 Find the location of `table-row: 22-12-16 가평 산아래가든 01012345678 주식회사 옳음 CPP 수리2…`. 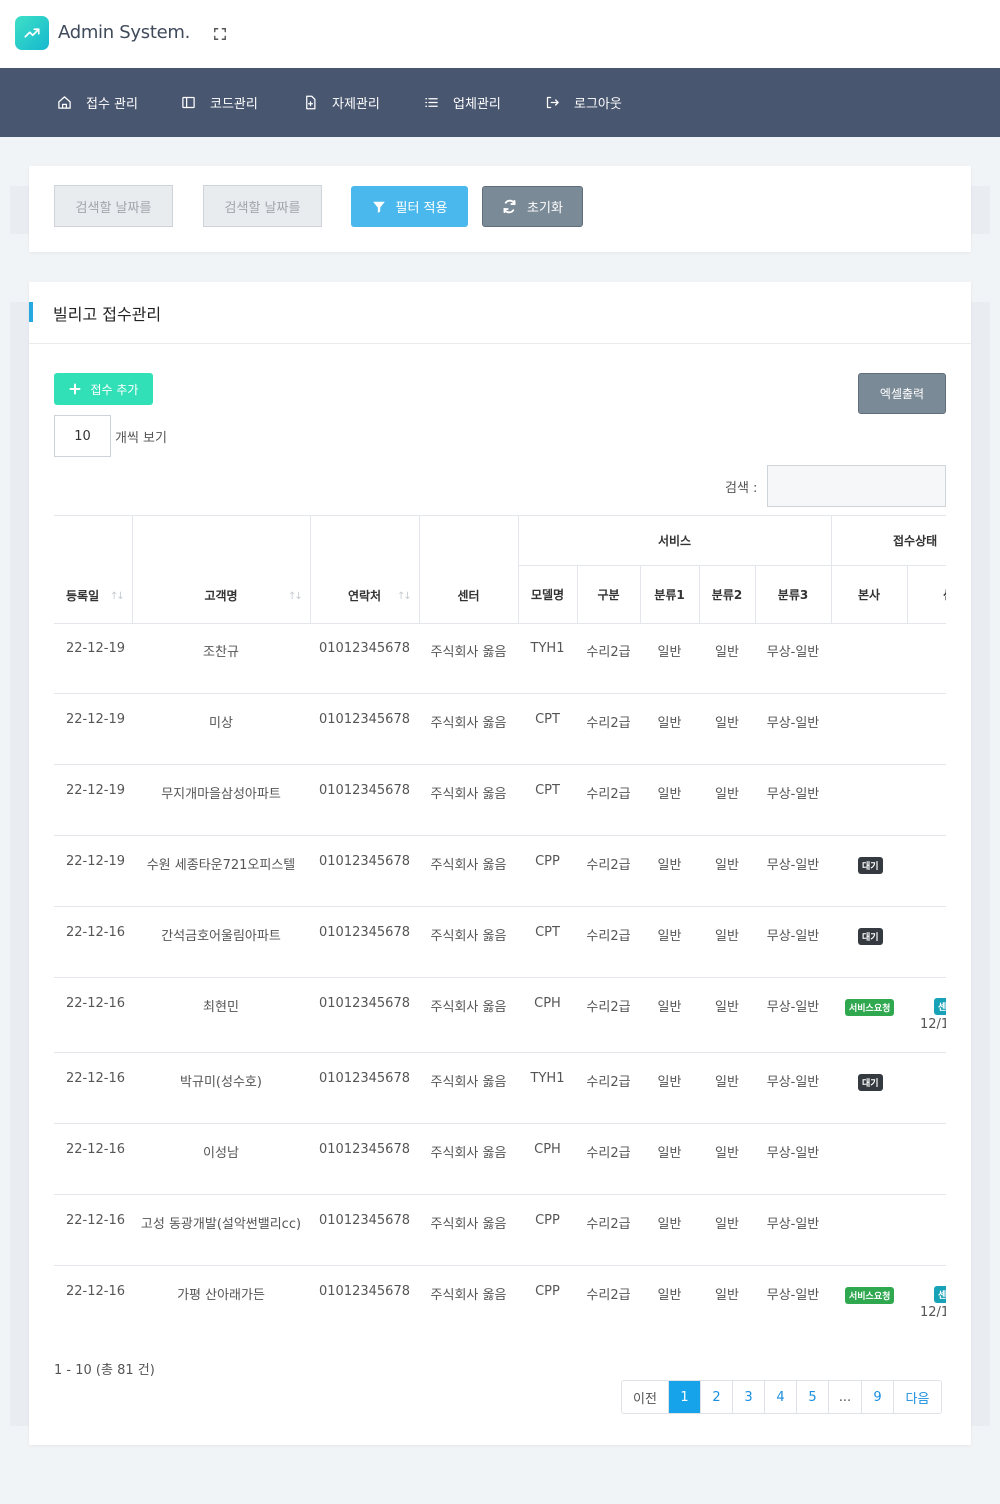

table-row: 22-12-16 가평 산아래가든 01012345678 주식회사 옳음 CPP 수리2… is located at coordinates (500, 1296).